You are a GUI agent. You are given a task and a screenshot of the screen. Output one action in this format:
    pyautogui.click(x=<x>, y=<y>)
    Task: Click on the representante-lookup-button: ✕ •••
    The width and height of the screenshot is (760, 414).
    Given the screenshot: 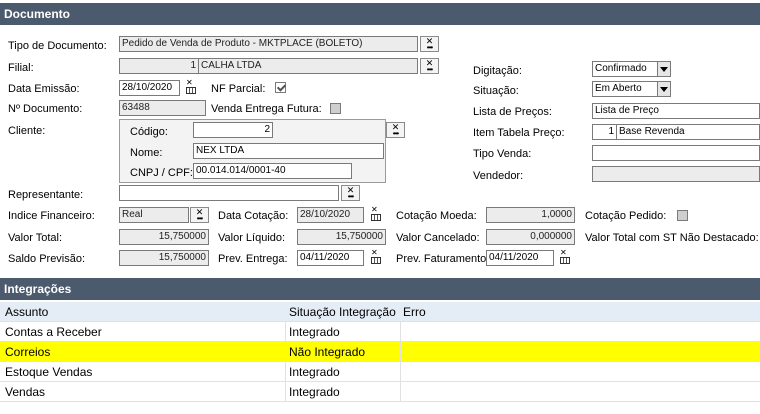 What is the action you would take?
    pyautogui.click(x=350, y=193)
    